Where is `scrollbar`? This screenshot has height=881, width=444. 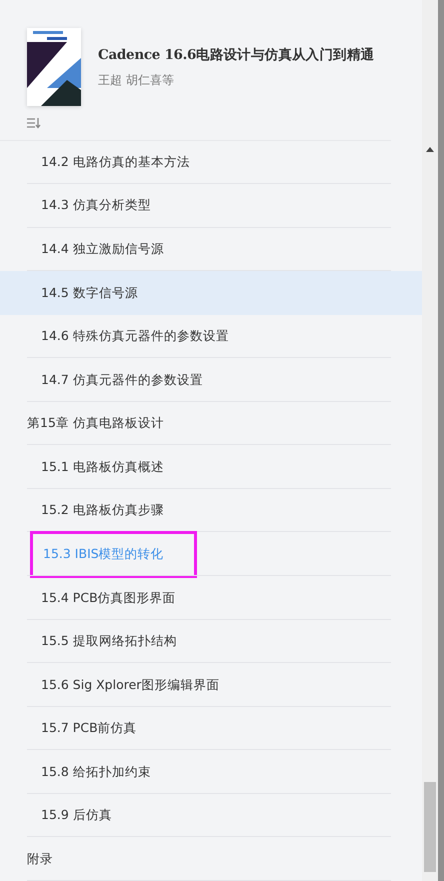
scrollbar is located at coordinates (430, 440).